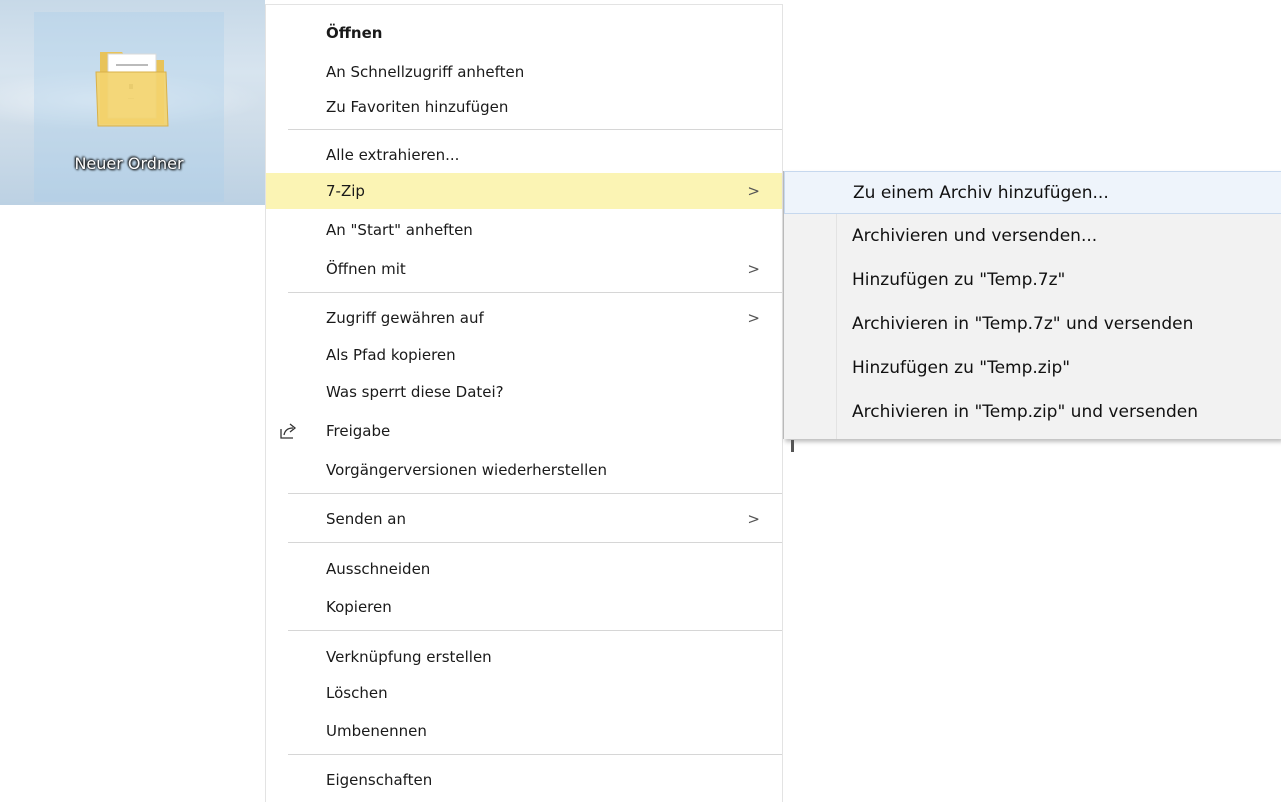 Image resolution: width=1281 pixels, height=802 pixels. I want to click on submenu-item-archive-zip-send: Archivieren in "Temp.zip" und versenden, so click(1032, 412).